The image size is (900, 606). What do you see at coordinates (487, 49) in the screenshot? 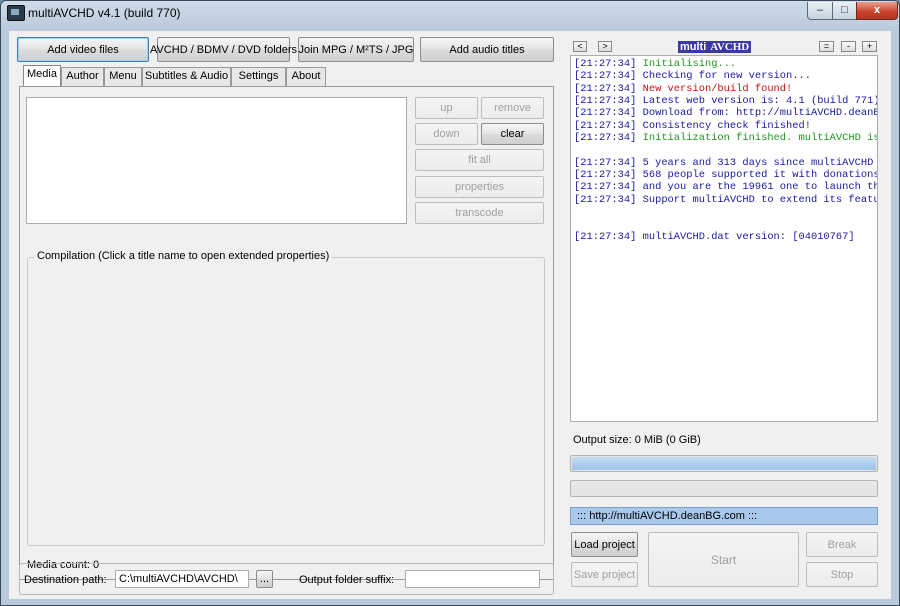
I see `add-audio-titles-button: Add audio titles` at bounding box center [487, 49].